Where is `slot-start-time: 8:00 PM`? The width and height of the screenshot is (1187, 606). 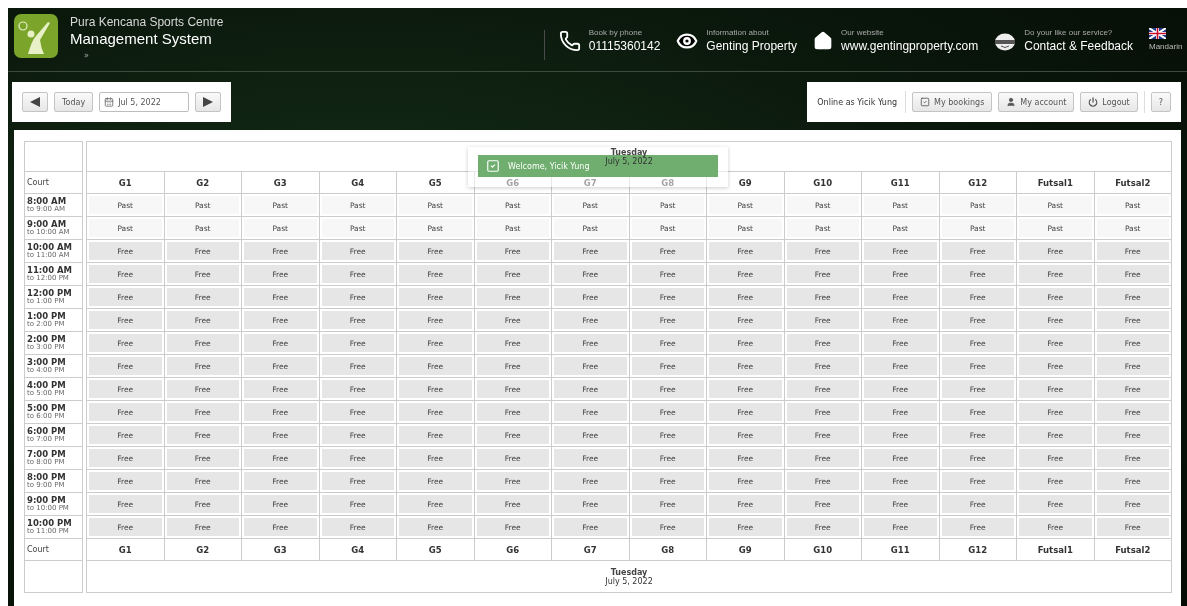 slot-start-time: 8:00 PM is located at coordinates (47, 477).